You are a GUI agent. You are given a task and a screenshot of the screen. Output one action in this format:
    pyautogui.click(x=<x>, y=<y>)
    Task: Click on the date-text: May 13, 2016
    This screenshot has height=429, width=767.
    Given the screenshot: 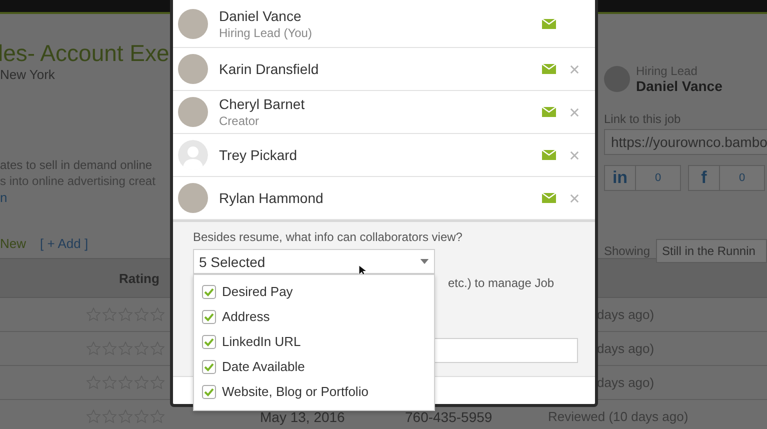 What is the action you would take?
    pyautogui.click(x=302, y=416)
    